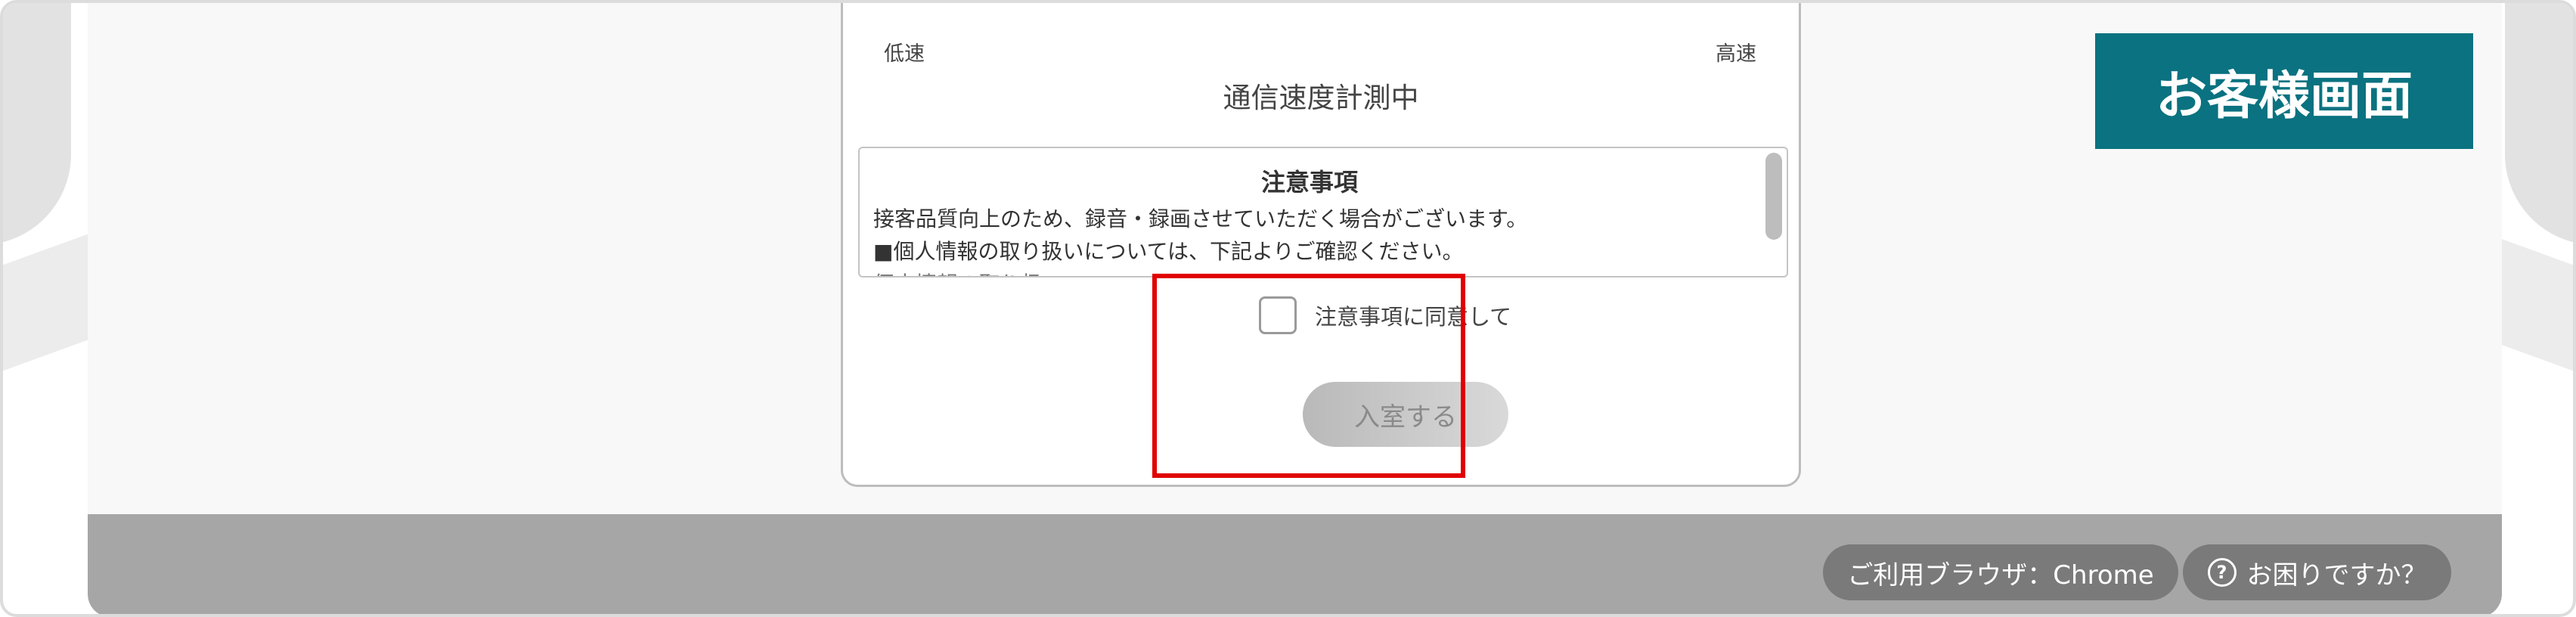 The image size is (2576, 617). I want to click on help-button: ? お困りですか？, so click(2317, 572).